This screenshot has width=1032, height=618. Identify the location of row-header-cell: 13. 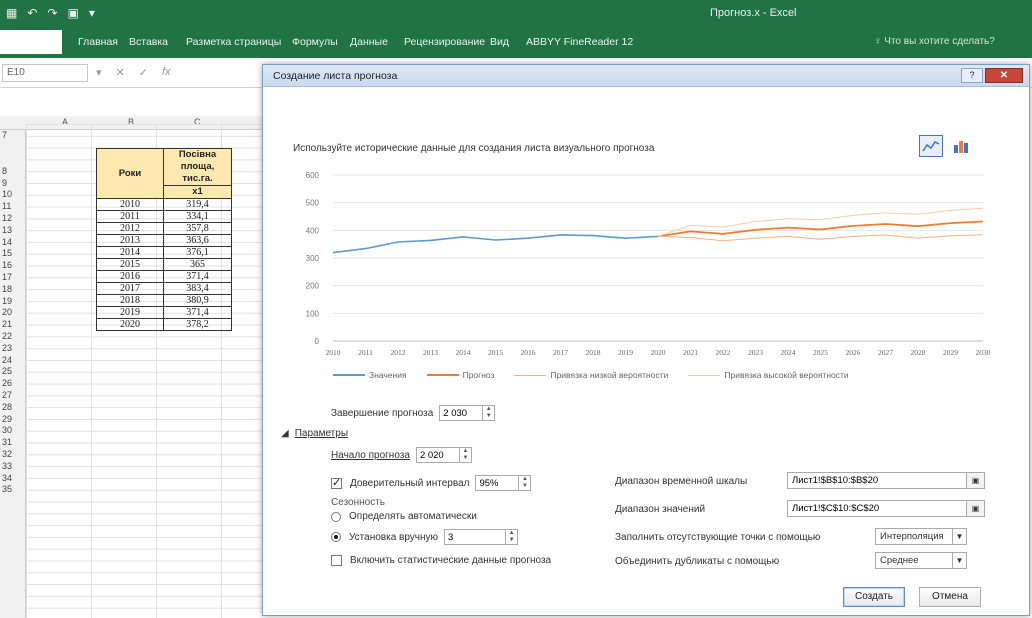
(7, 230).